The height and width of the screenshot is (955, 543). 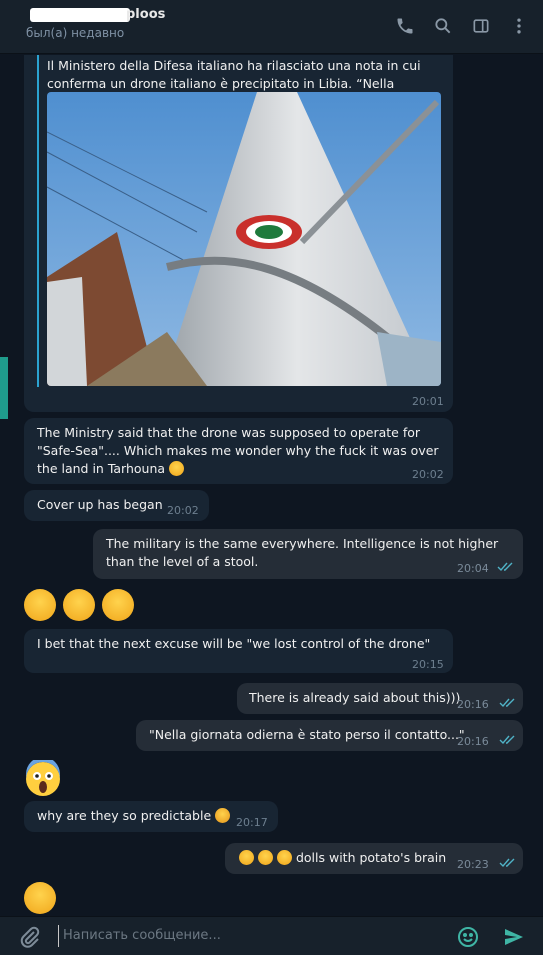 What do you see at coordinates (4, 388) in the screenshot?
I see `side-accent` at bounding box center [4, 388].